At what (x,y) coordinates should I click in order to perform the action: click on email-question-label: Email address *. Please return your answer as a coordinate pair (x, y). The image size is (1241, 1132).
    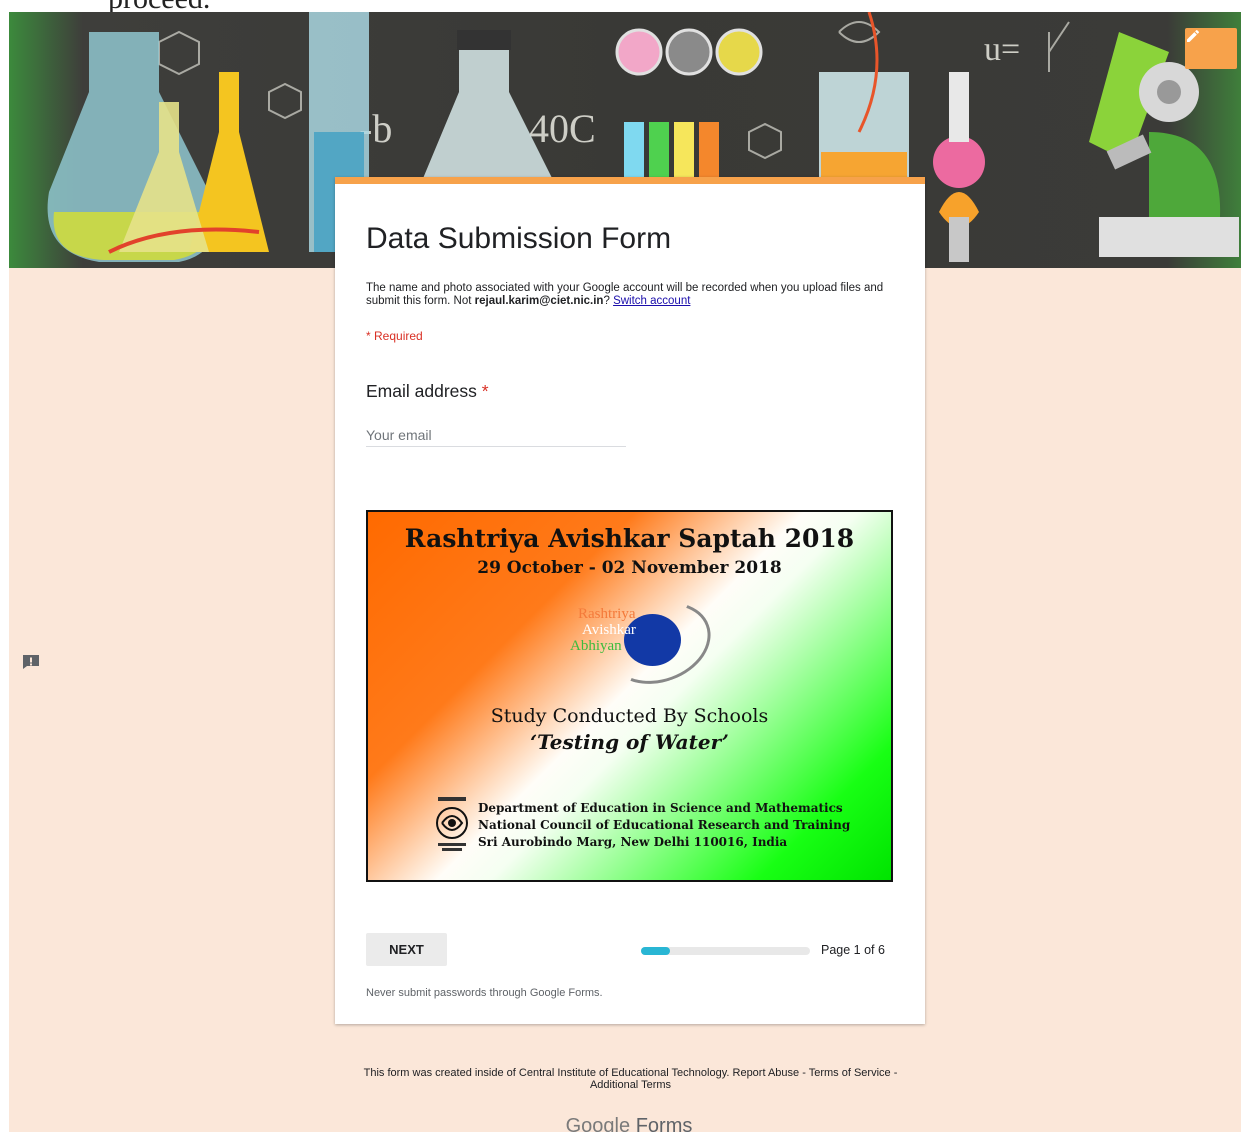
    Looking at the image, I should click on (427, 391).